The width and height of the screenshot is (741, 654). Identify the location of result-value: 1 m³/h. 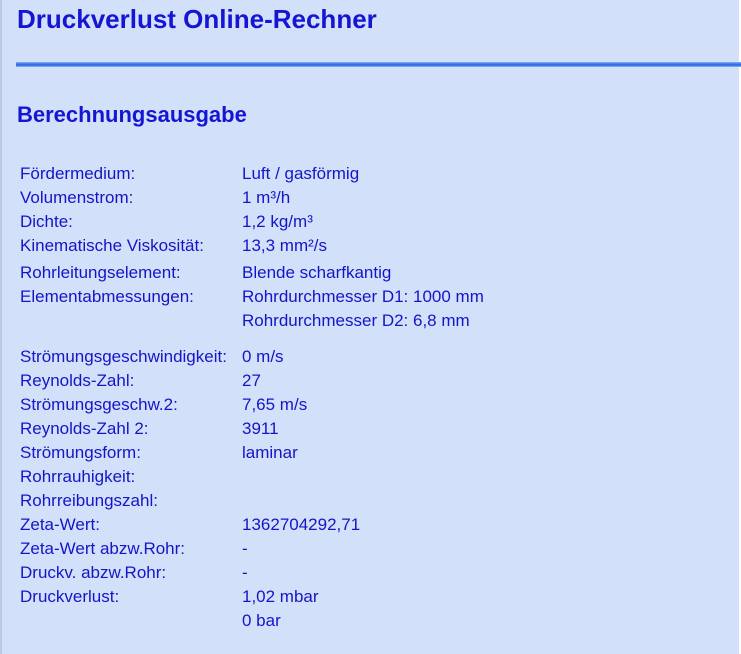
(266, 197).